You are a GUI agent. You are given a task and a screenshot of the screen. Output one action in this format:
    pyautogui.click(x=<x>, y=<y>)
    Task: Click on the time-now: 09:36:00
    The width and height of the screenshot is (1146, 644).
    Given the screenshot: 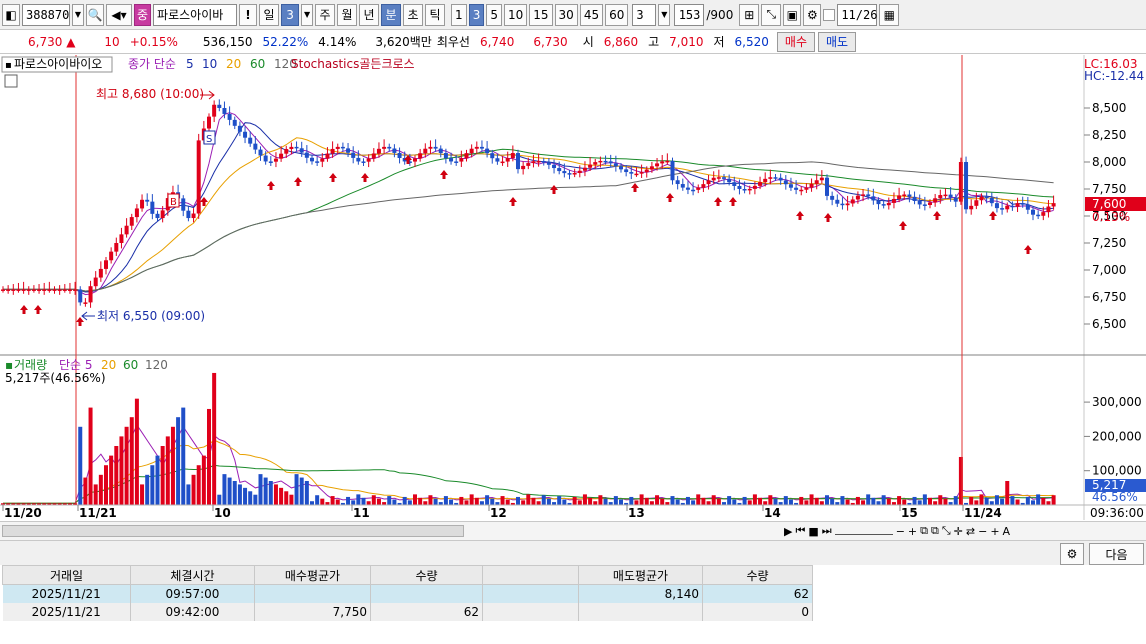 What is the action you would take?
    pyautogui.click(x=1117, y=513)
    